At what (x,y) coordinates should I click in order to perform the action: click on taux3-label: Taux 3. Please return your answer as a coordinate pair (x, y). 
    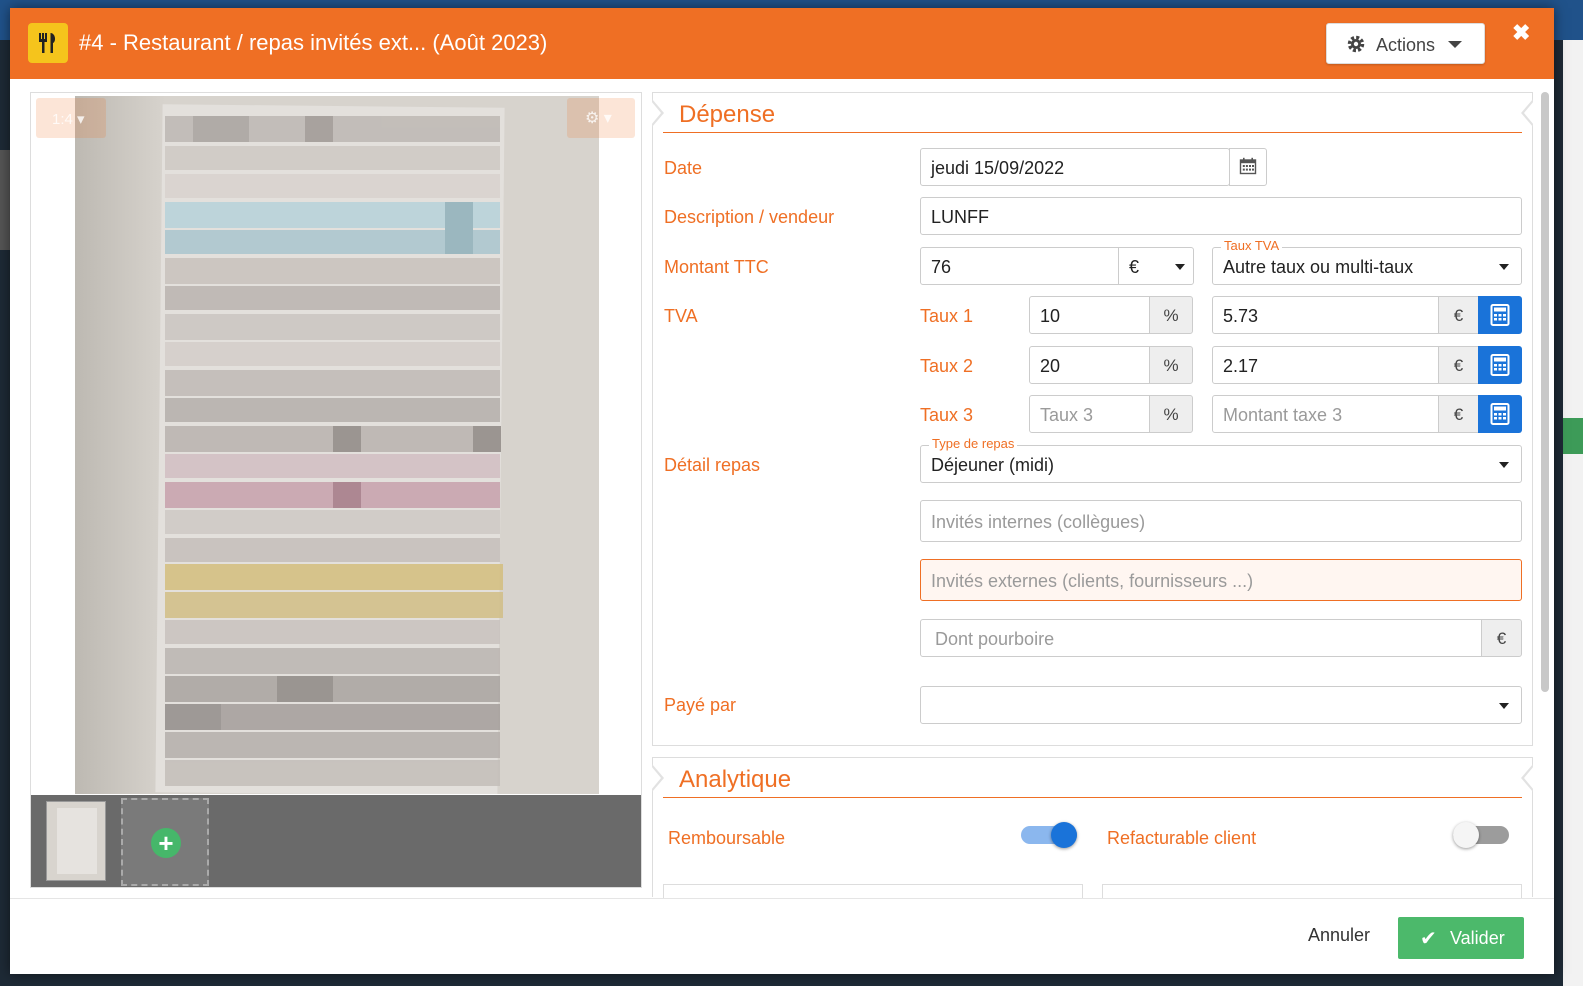
    Looking at the image, I should click on (947, 415).